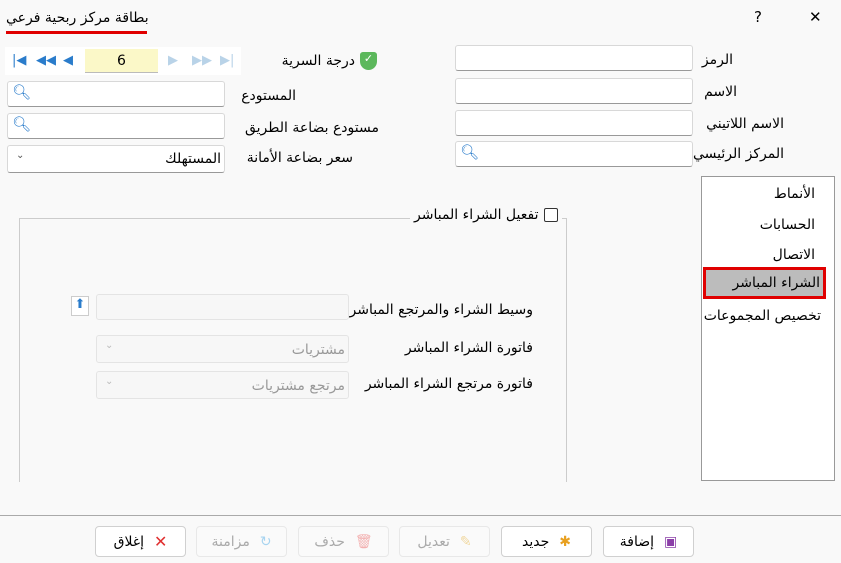 The height and width of the screenshot is (563, 841). Describe the element at coordinates (68, 60) in the screenshot. I see `prev-record-icon: ◀` at that location.